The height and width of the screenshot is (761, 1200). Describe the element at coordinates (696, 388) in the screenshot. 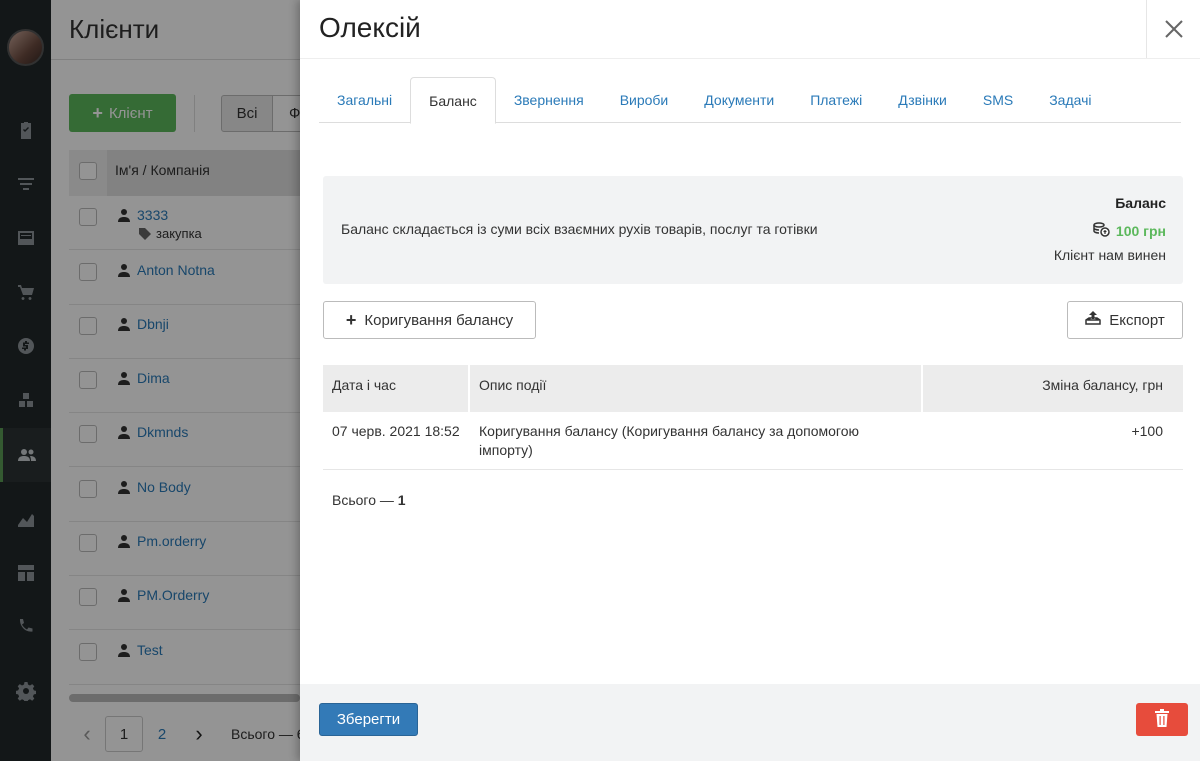

I see `column-description-header: Опис події` at that location.